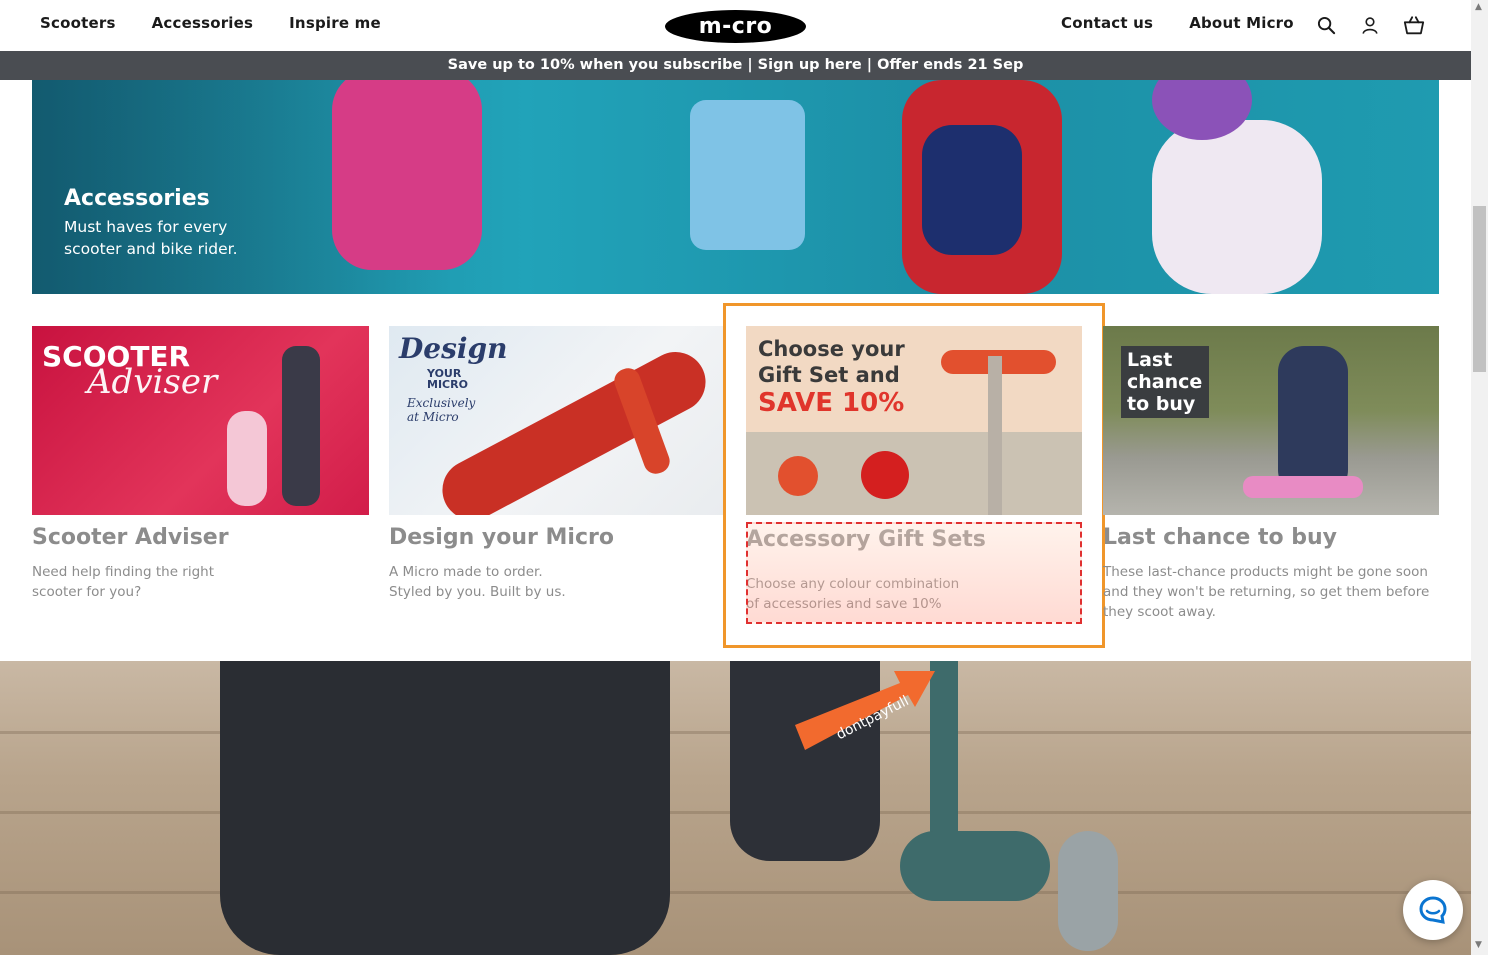  Describe the element at coordinates (200, 420) in the screenshot. I see `card-image: SCOOTER Adviser` at that location.